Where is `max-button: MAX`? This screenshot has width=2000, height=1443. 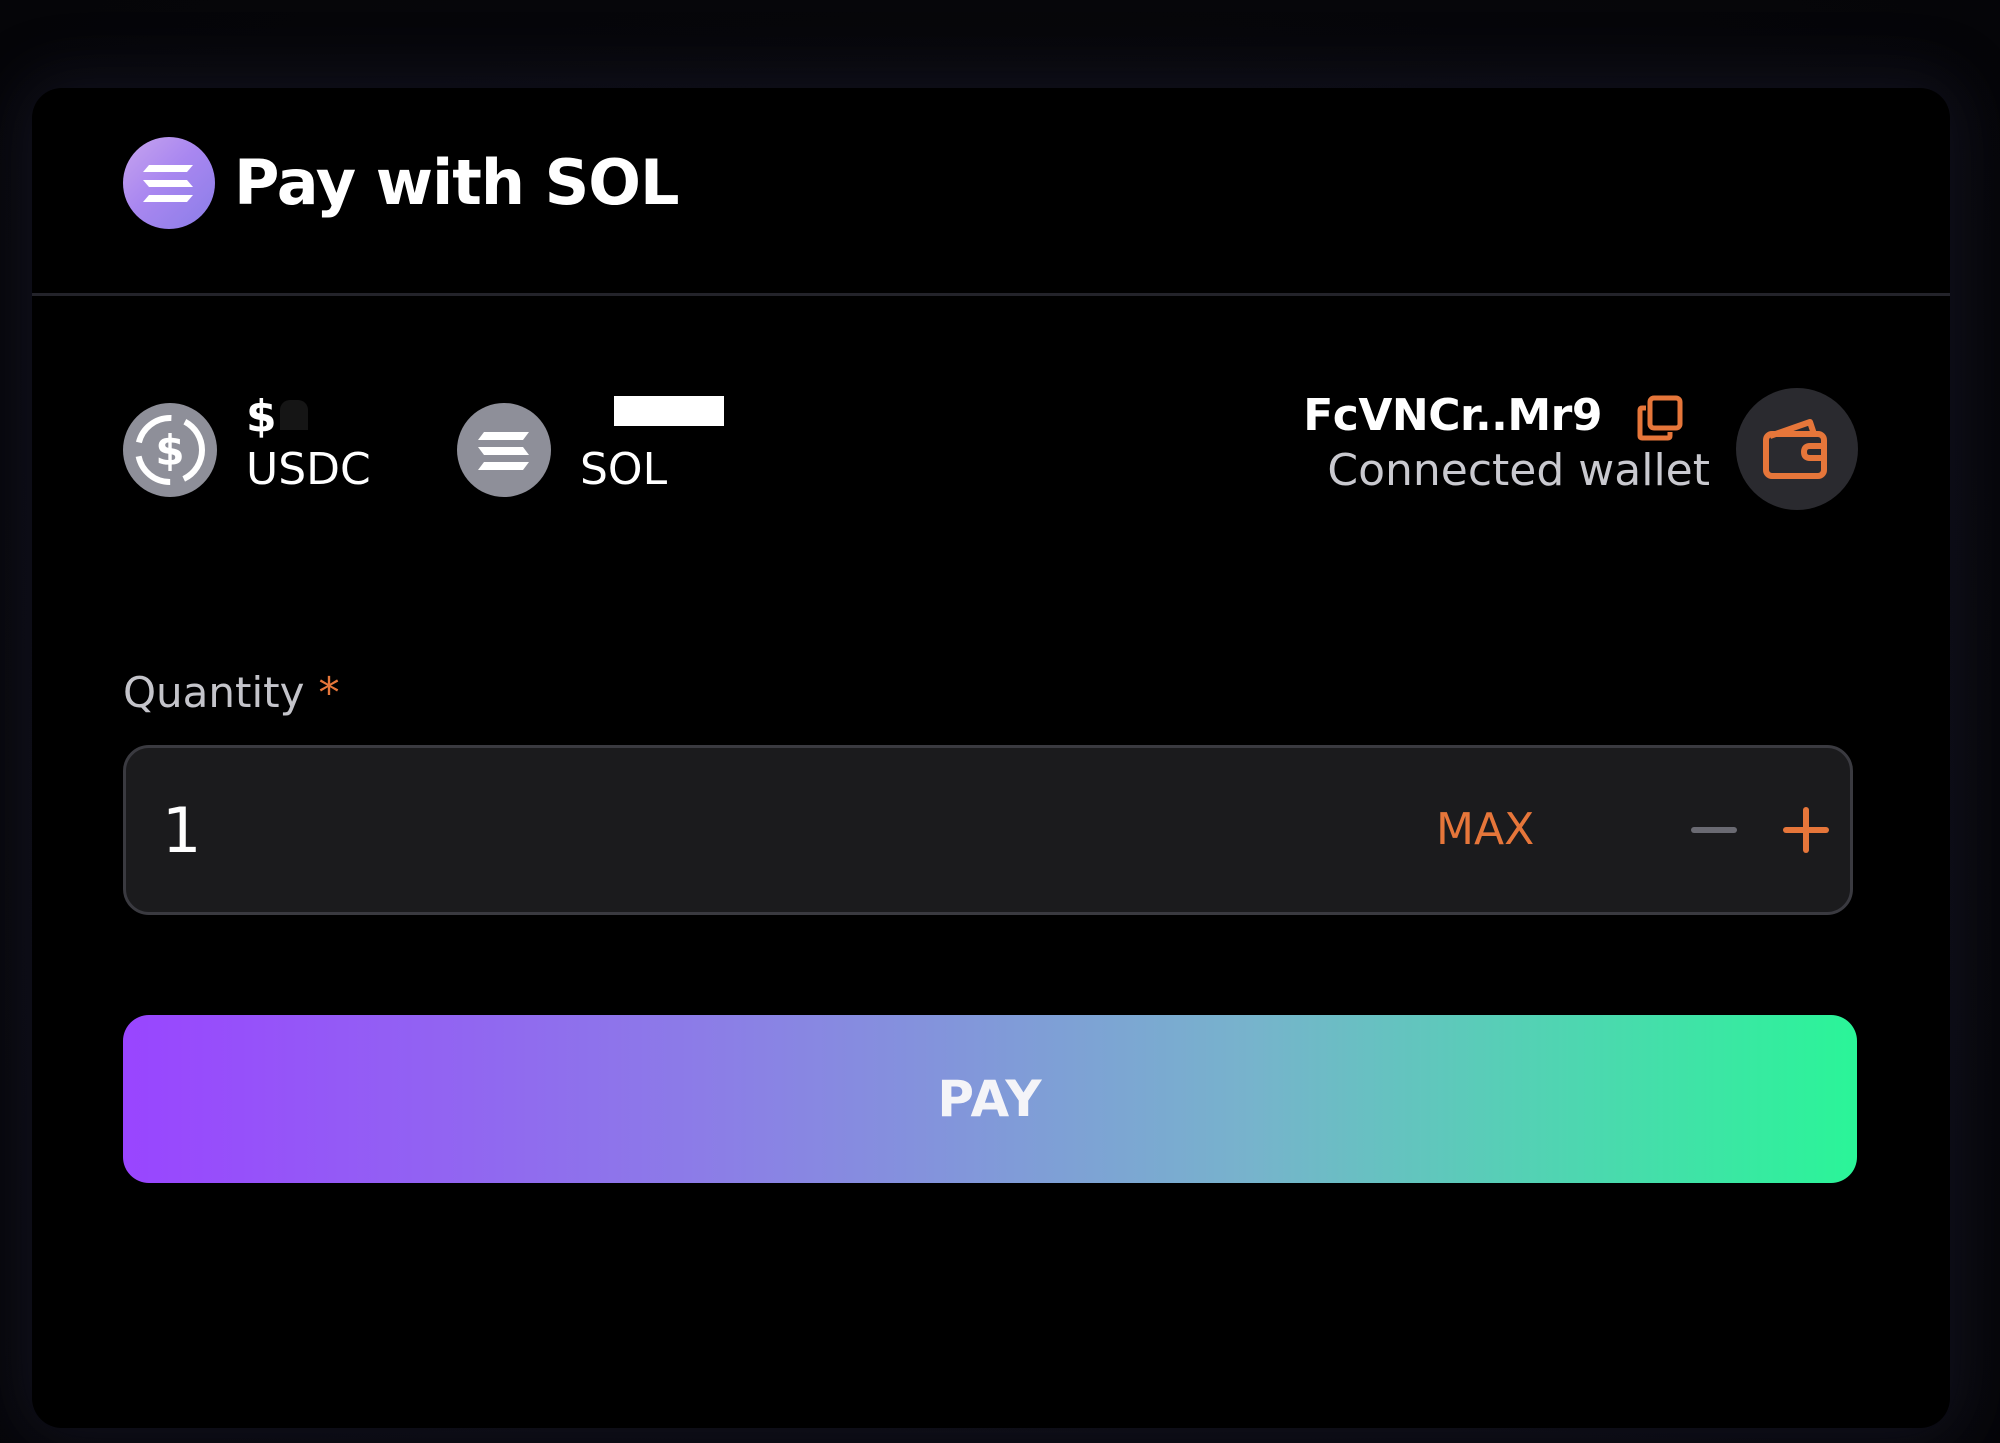 max-button: MAX is located at coordinates (1485, 830).